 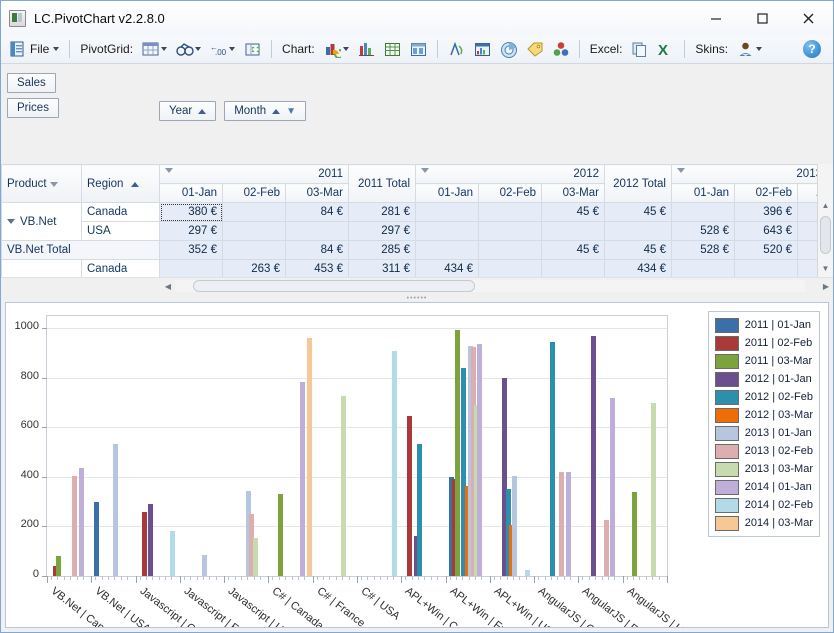 What do you see at coordinates (763, 451) in the screenshot?
I see `legend-item: 2013 | 02-Feb` at bounding box center [763, 451].